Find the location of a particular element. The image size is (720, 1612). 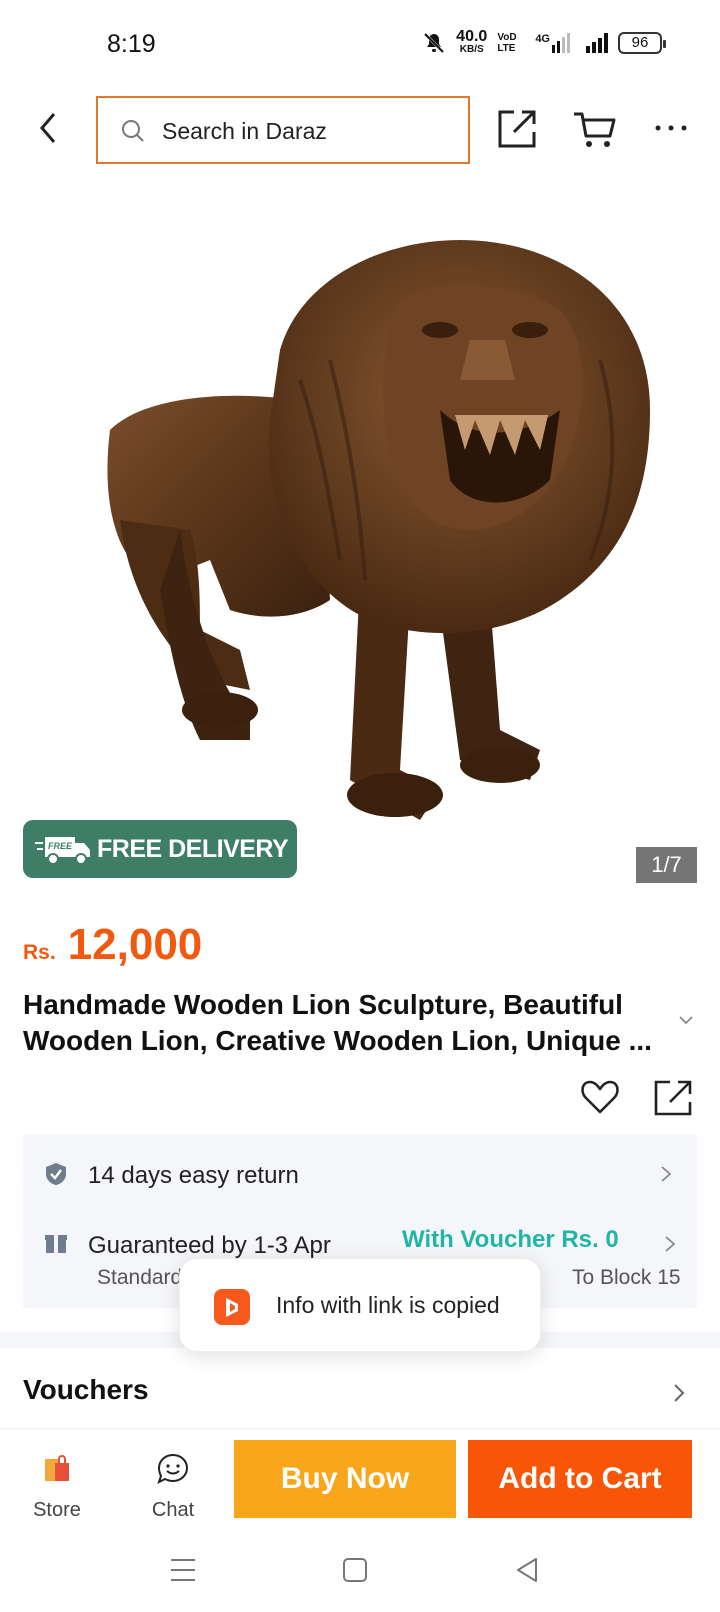

copied-toast: Info with link is copied is located at coordinates (360, 1305).